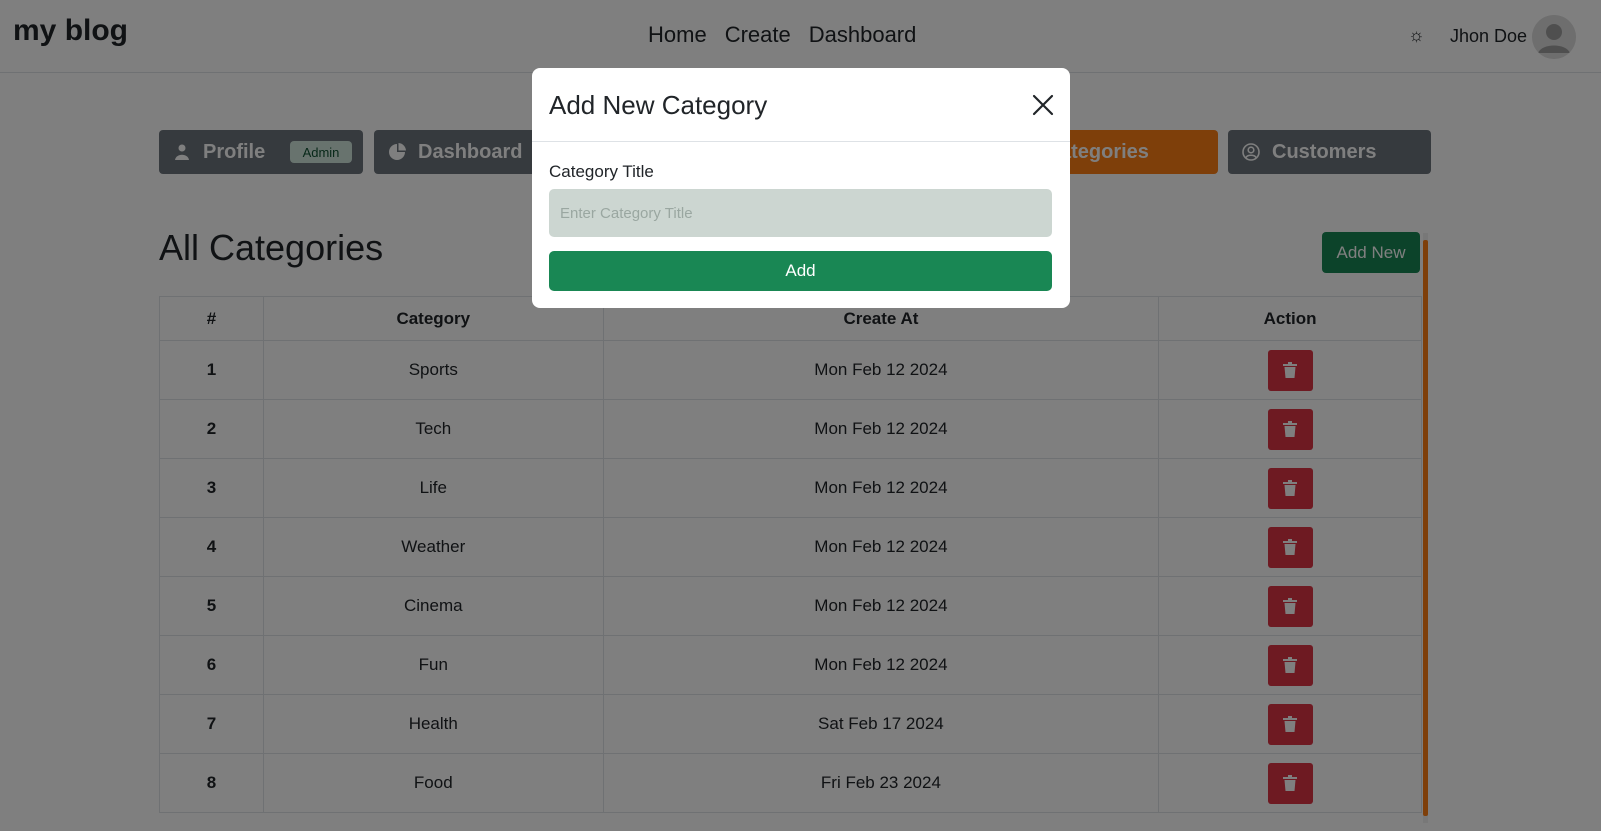  What do you see at coordinates (800, 213) in the screenshot?
I see `category-title-input` at bounding box center [800, 213].